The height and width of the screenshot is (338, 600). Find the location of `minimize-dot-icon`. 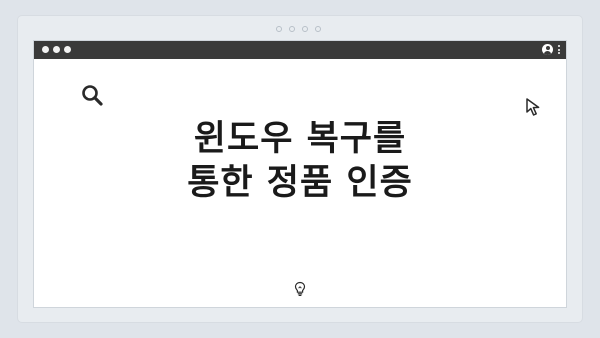

minimize-dot-icon is located at coordinates (56, 49).